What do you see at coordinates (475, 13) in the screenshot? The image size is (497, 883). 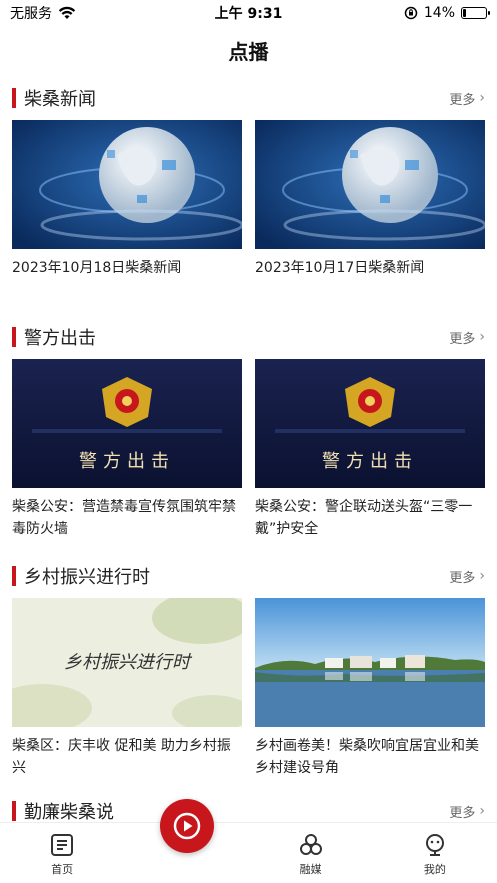 I see `battery-icon` at bounding box center [475, 13].